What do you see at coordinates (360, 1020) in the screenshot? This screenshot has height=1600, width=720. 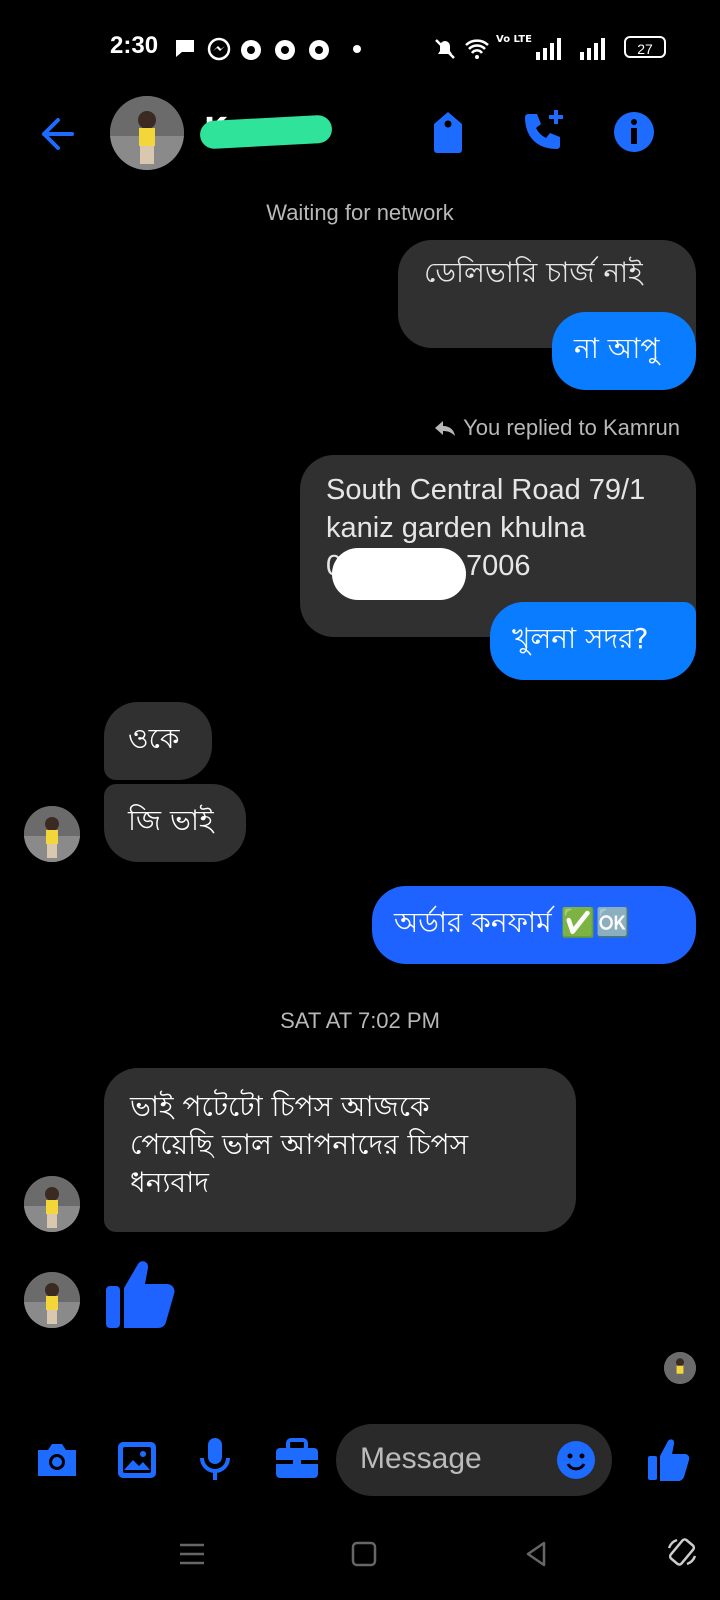 I see `timestamp: SAT AT 7:02 PM` at bounding box center [360, 1020].